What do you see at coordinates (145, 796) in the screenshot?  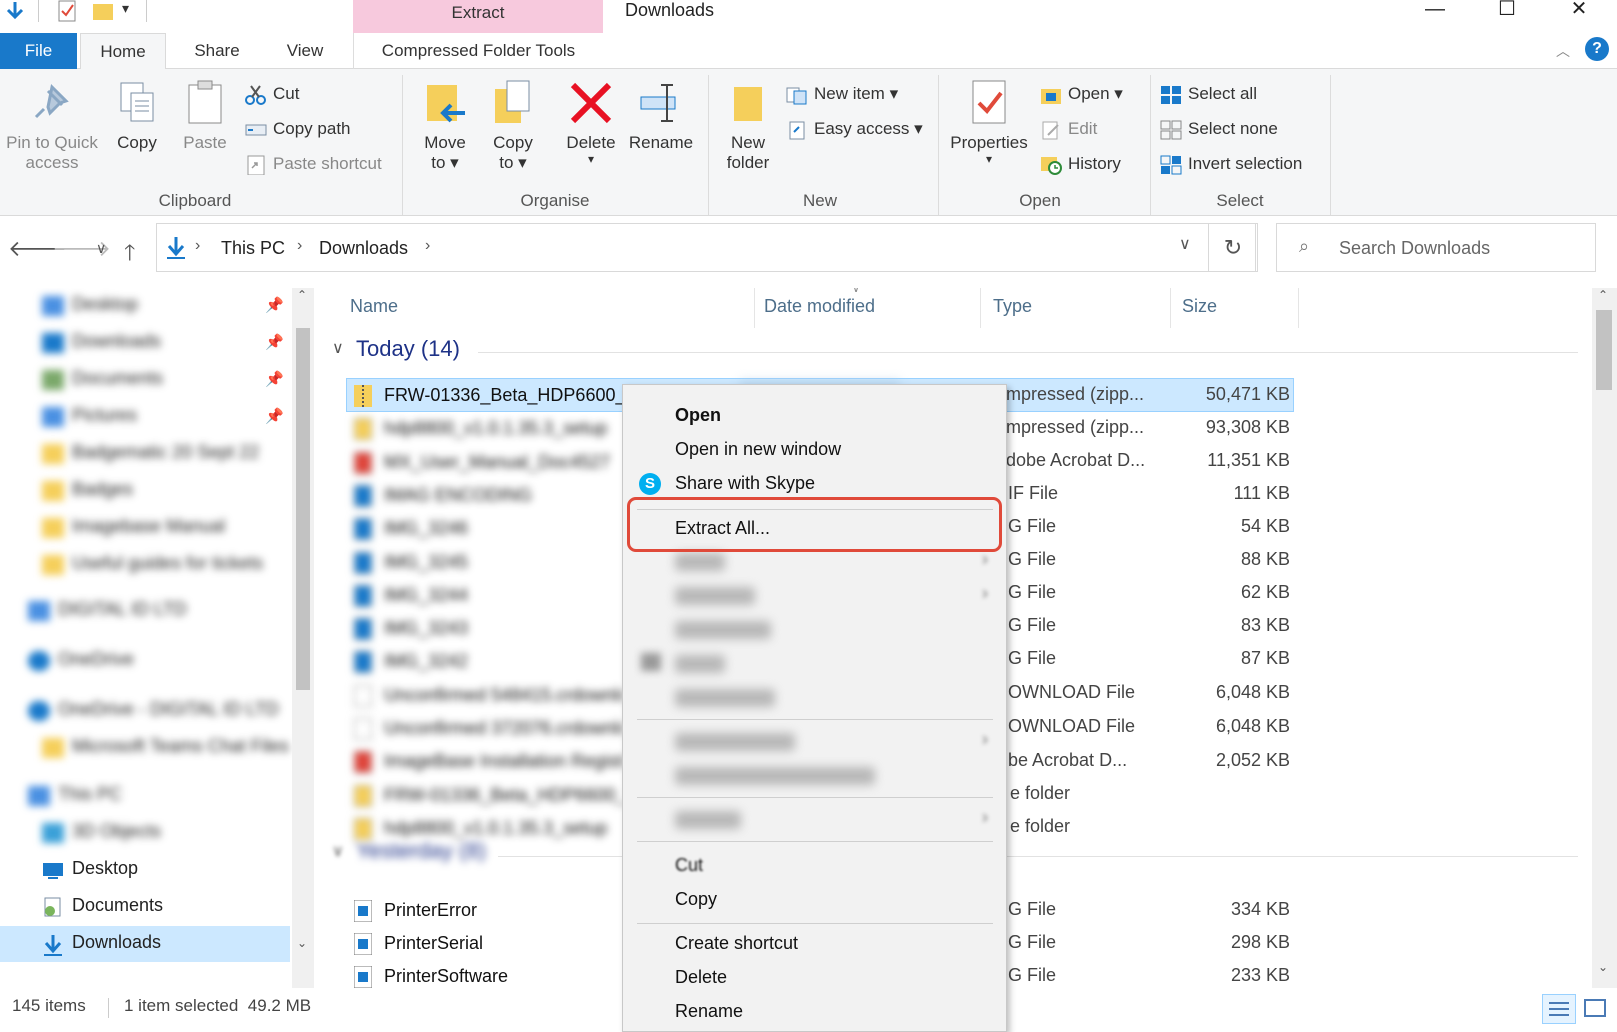 I see `nav-item-this-pc: This PC` at bounding box center [145, 796].